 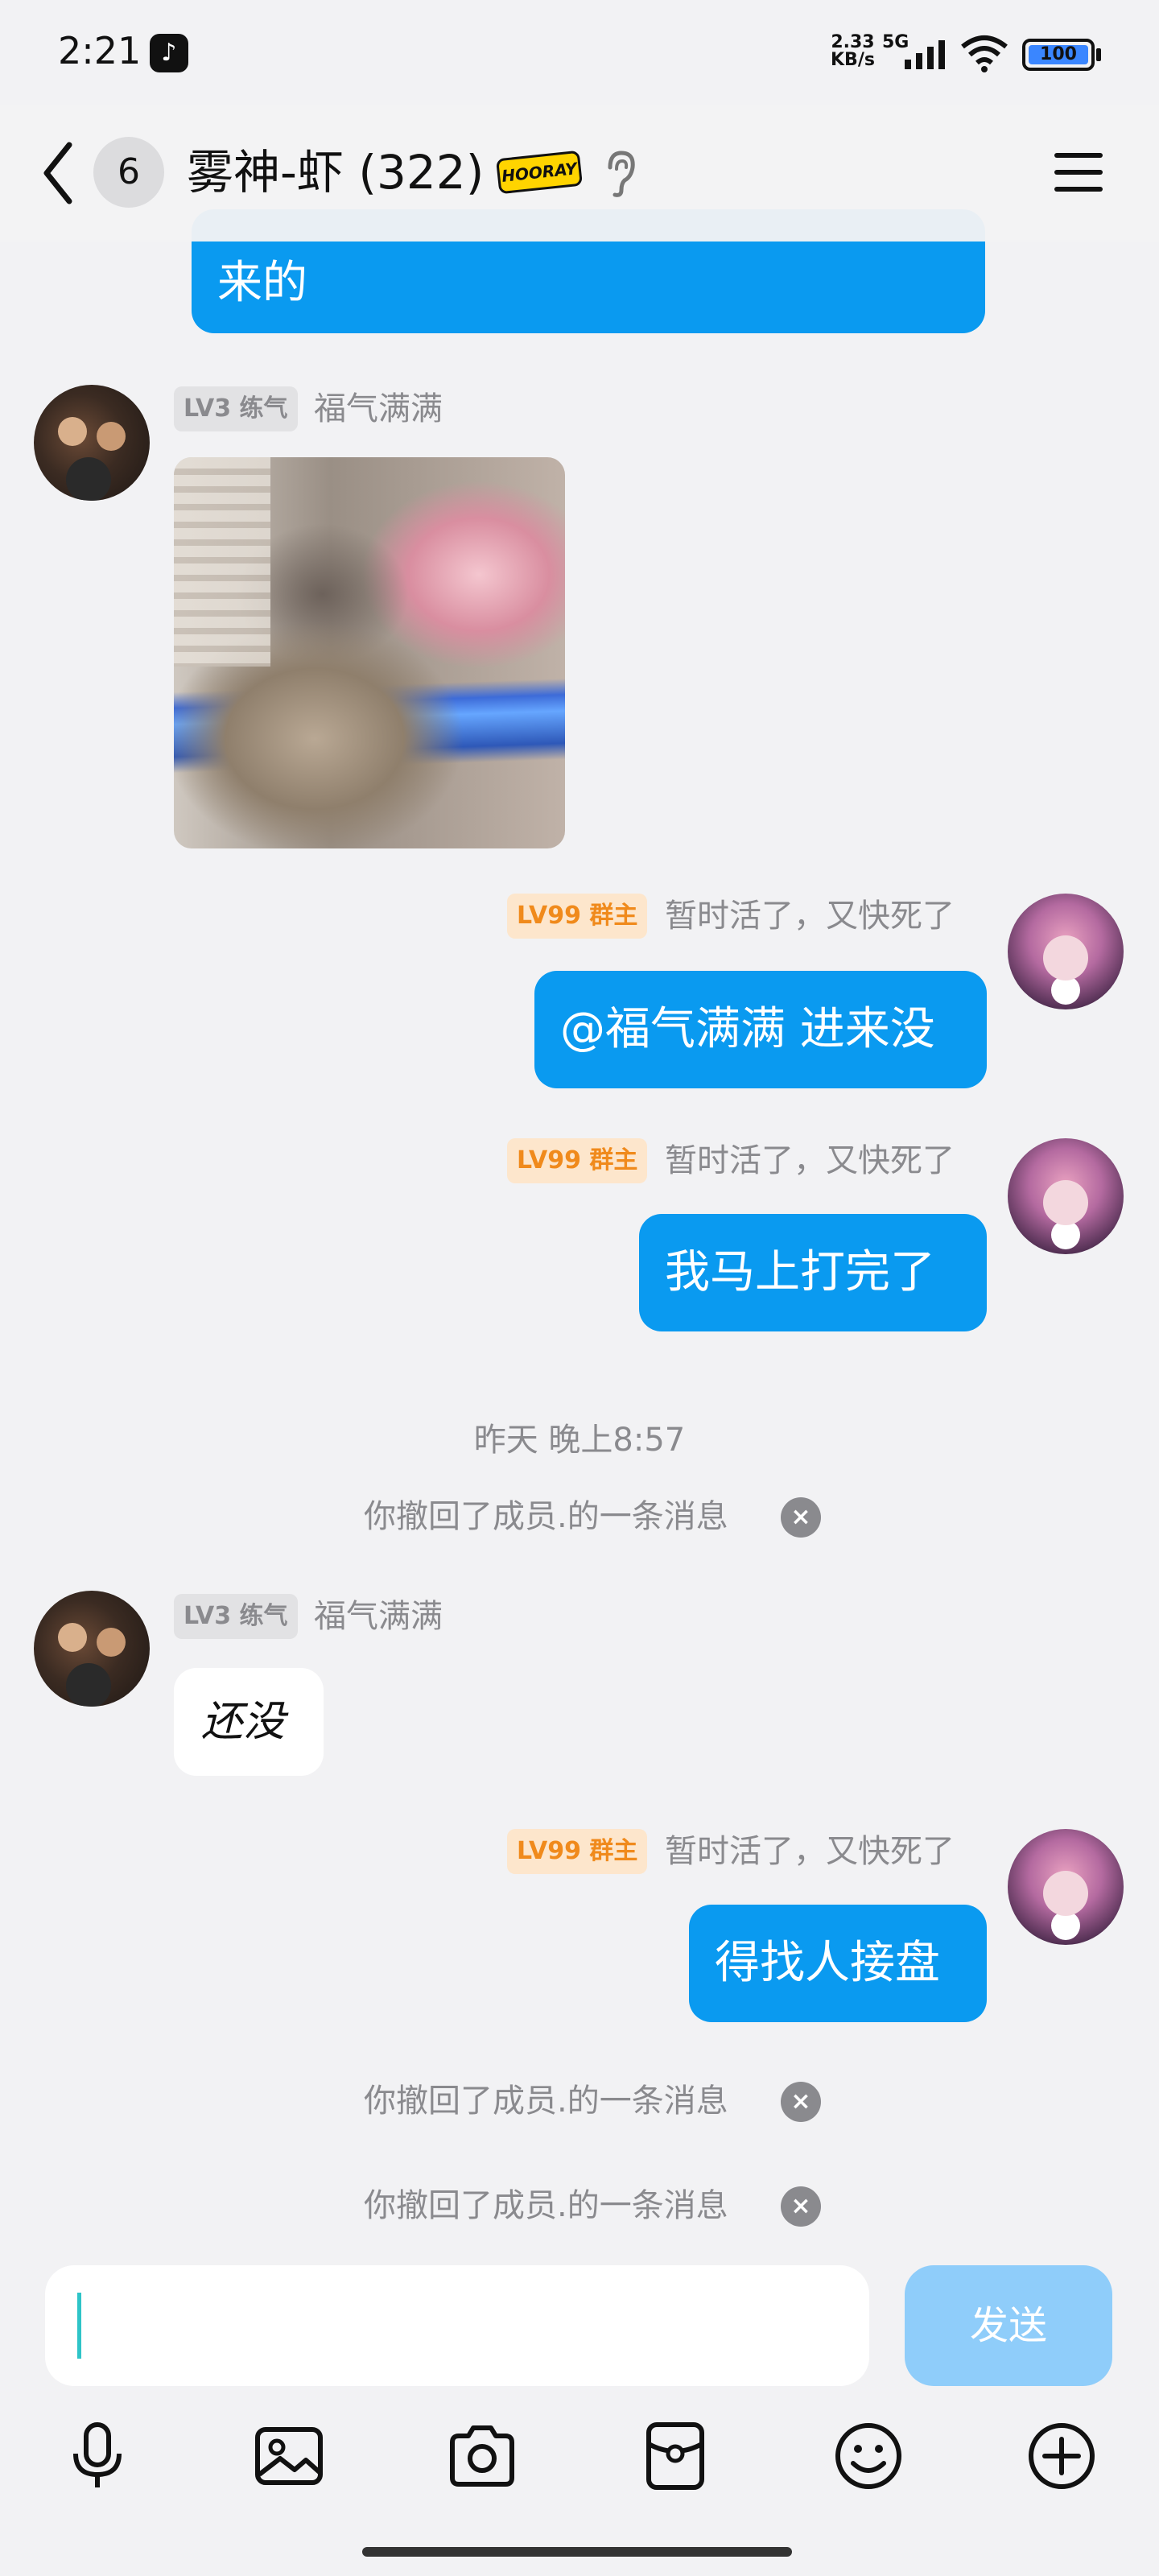 What do you see at coordinates (675, 2456) in the screenshot?
I see `red-packet-icon` at bounding box center [675, 2456].